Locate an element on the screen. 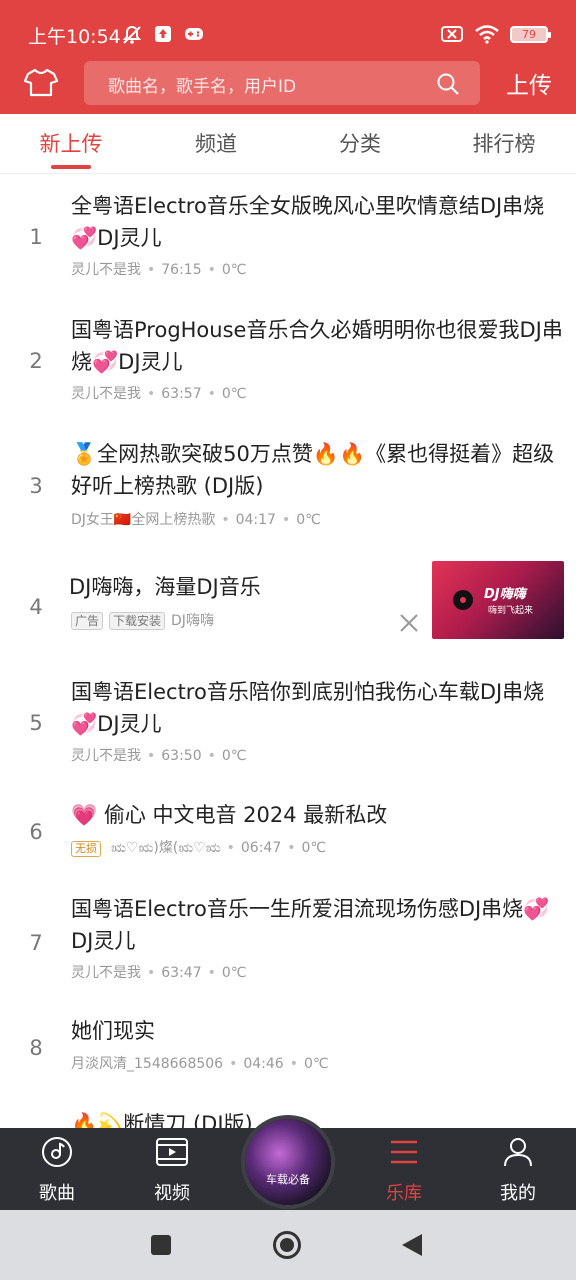 The image size is (576, 1280). song-title: 全粤语Electro音乐全女版晚风心里吹情意结DJ串烧💞DJ灵儿 is located at coordinates (308, 222).